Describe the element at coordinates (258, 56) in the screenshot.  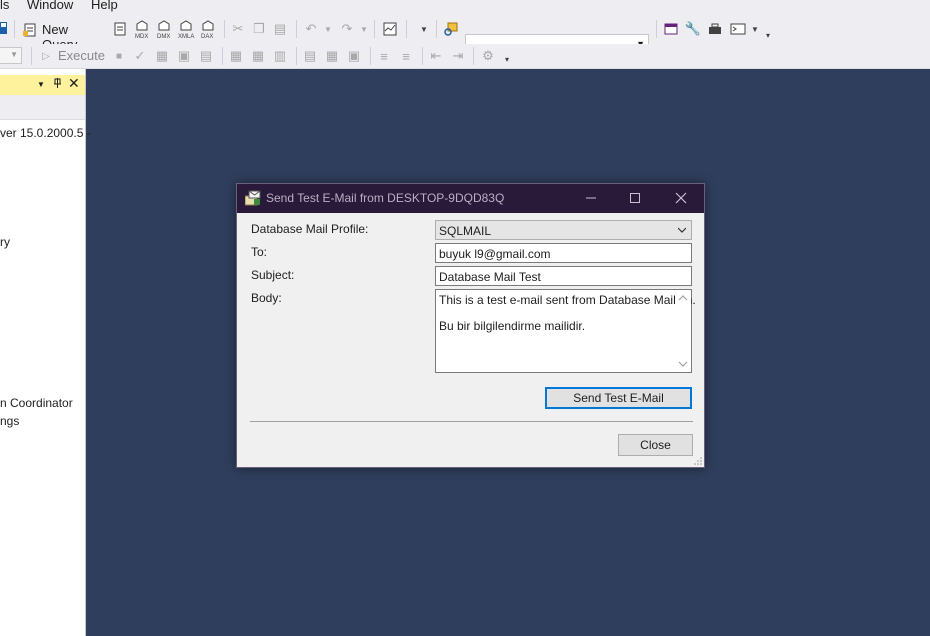
I see `live-stats-icon: ▦` at that location.